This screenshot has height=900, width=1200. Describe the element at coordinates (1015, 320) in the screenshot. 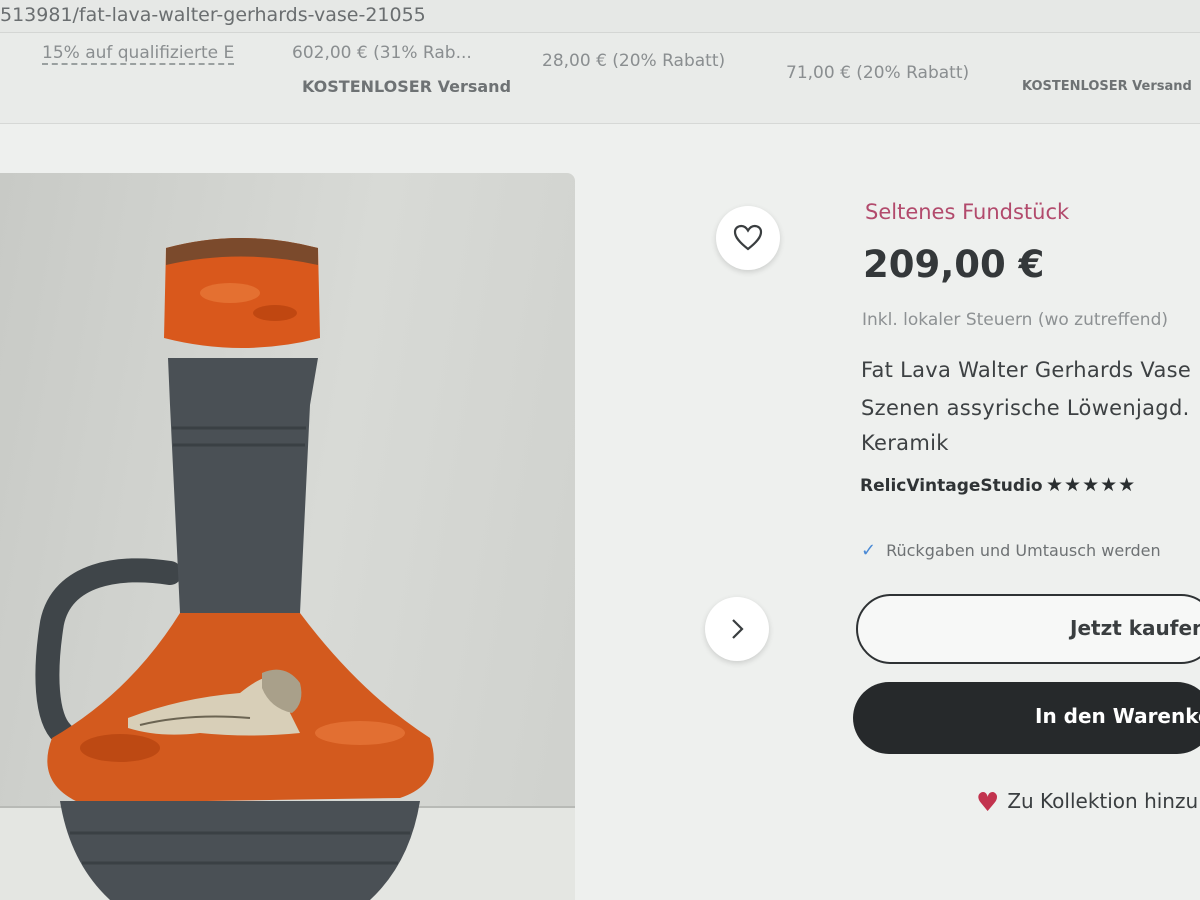

I see `tax-note: Inkl. lokaler Steuern (wo zutreffend)` at that location.